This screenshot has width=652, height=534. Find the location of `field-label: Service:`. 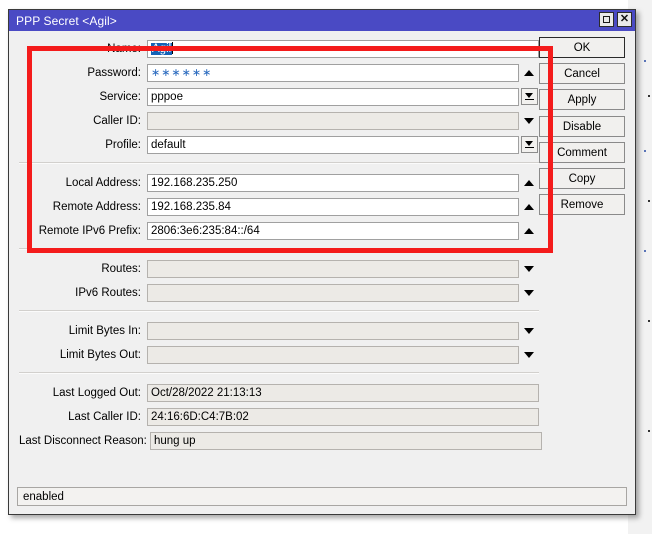

field-label: Service: is located at coordinates (120, 96).